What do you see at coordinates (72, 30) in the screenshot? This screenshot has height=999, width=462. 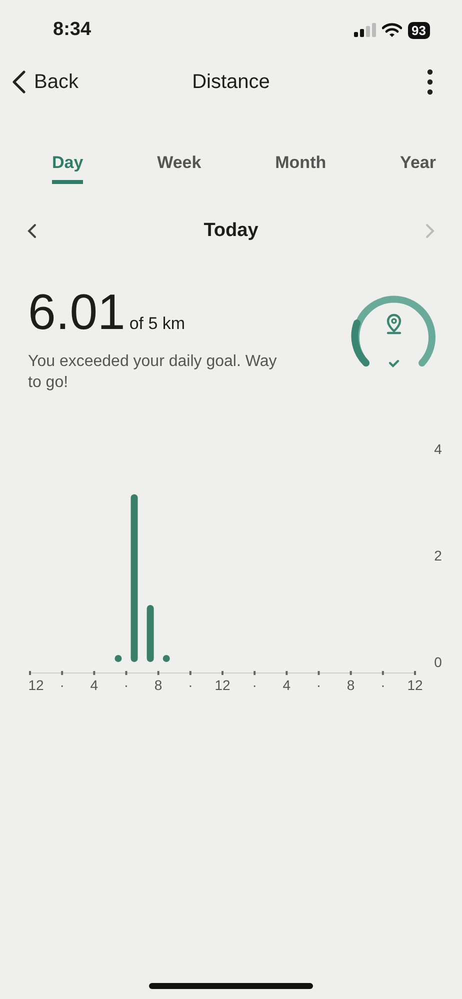 I see `status-time: 8:34` at bounding box center [72, 30].